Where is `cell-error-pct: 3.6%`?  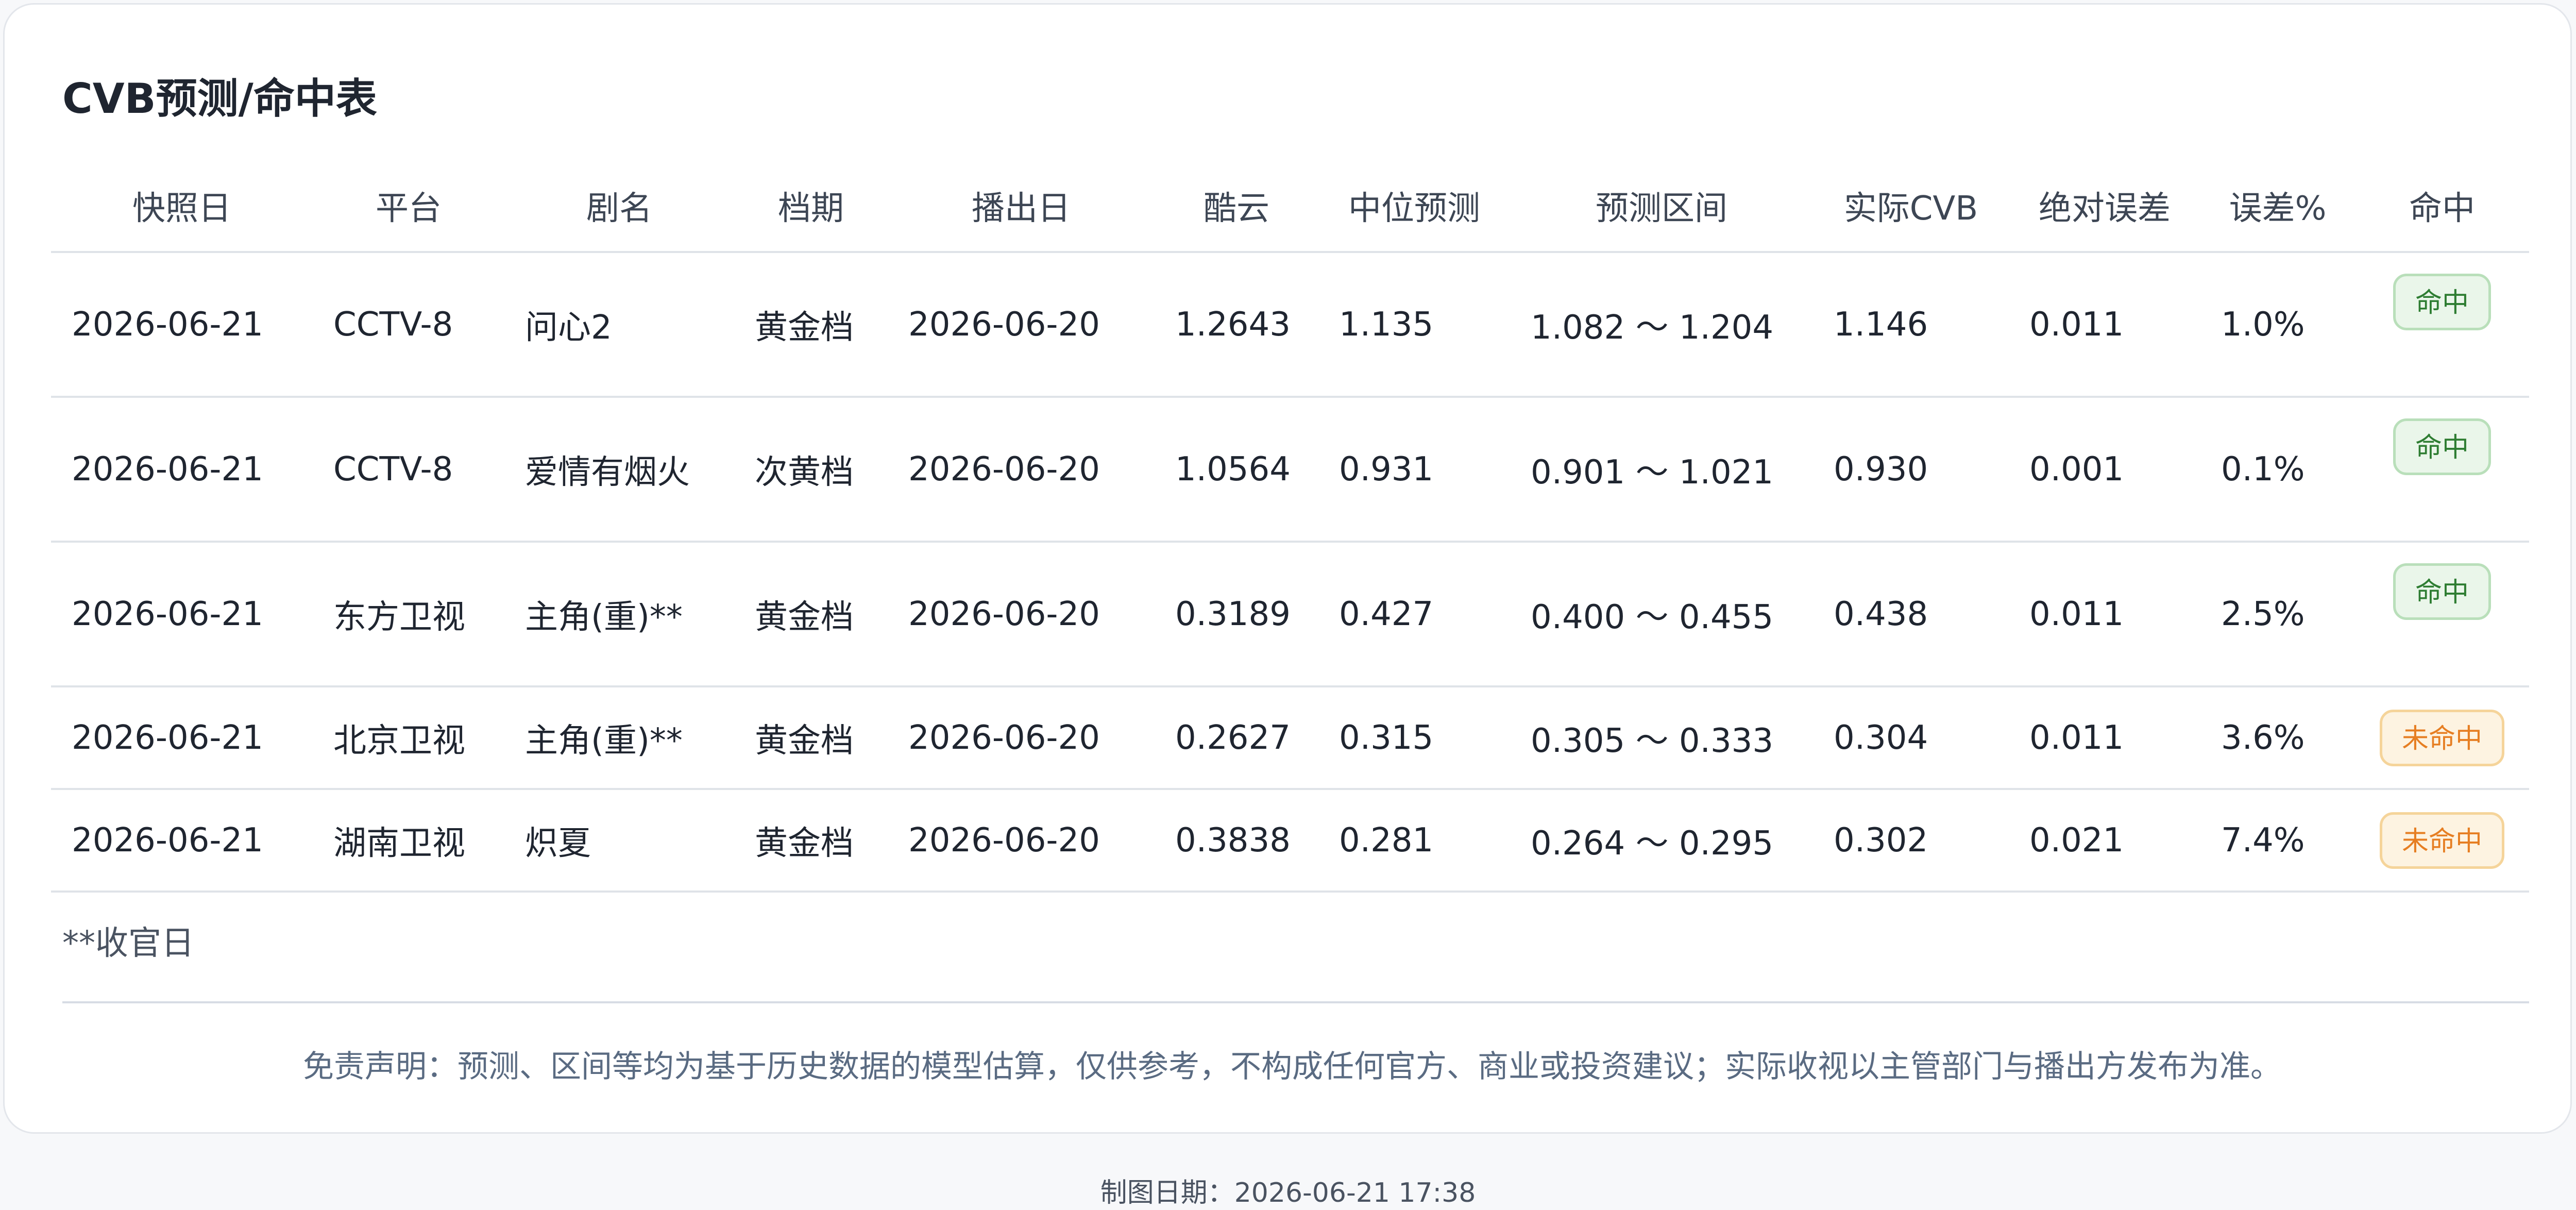 cell-error-pct: 3.6% is located at coordinates (2277, 738).